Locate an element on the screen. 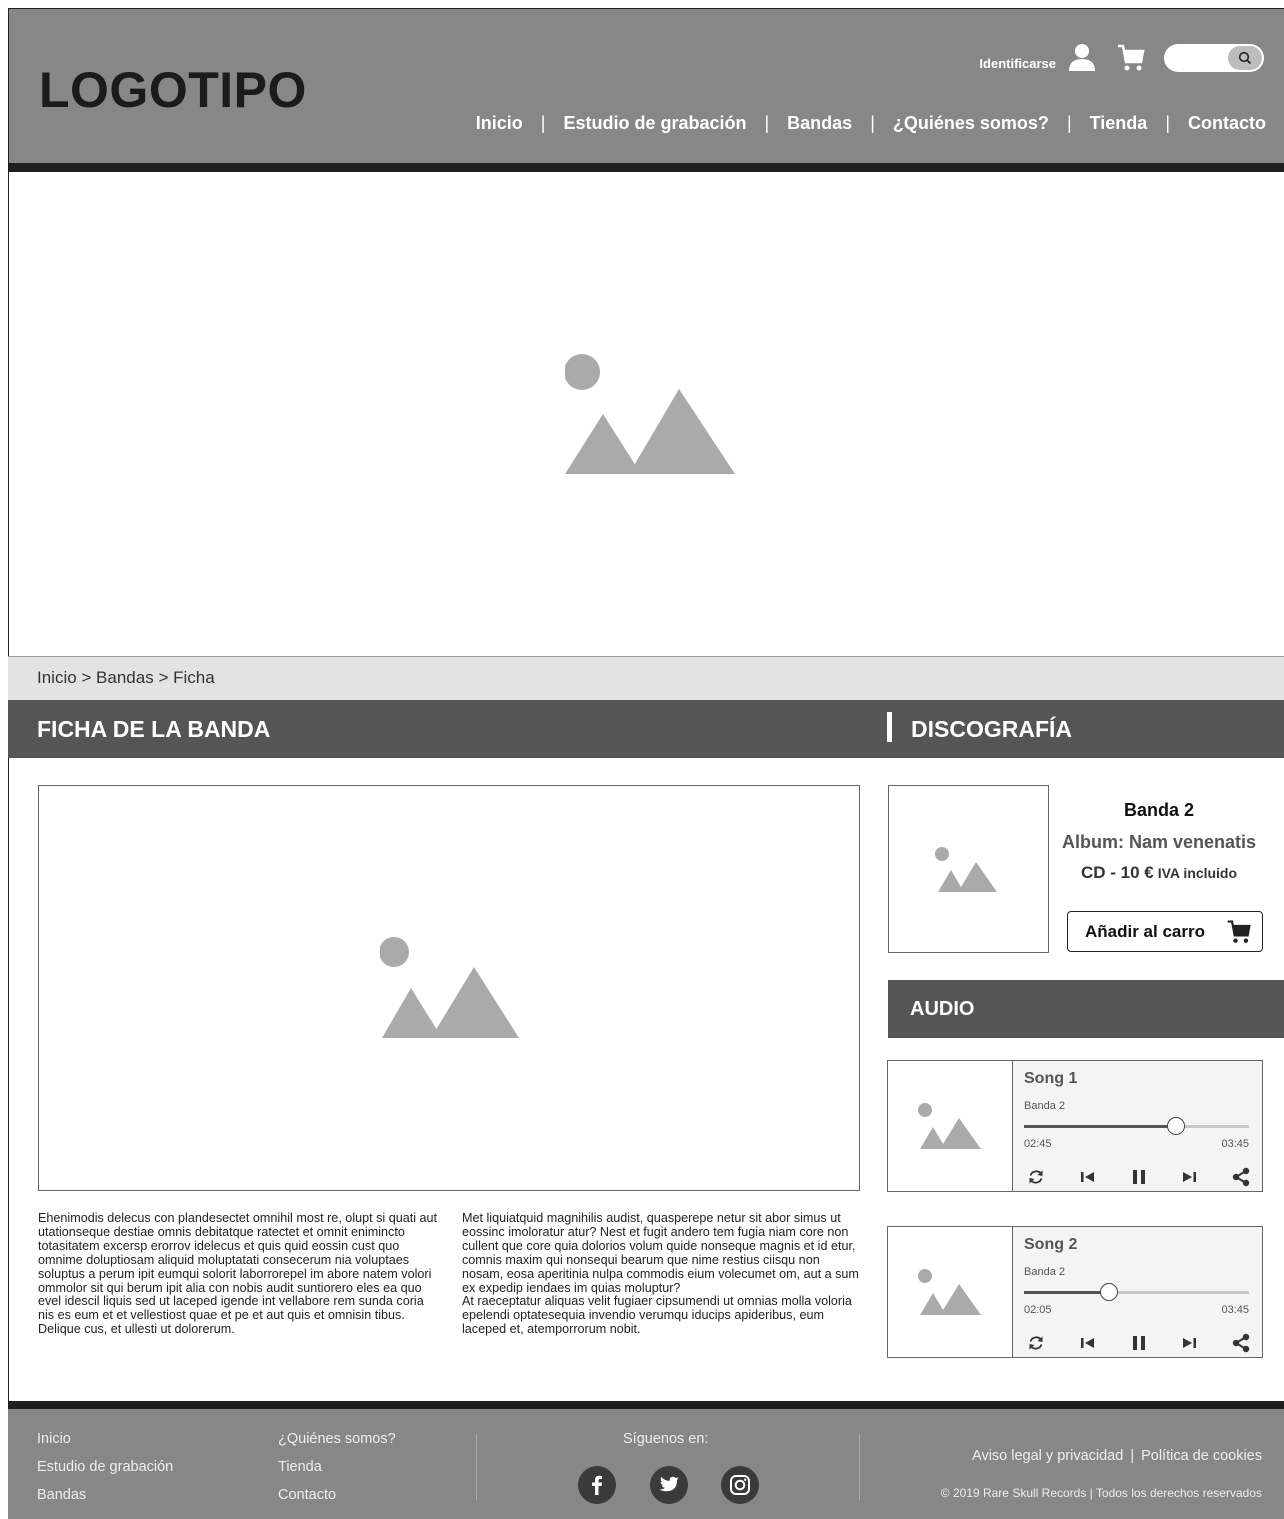 The image size is (1284, 1519). nav-item-contacto: Contacto is located at coordinates (1227, 123).